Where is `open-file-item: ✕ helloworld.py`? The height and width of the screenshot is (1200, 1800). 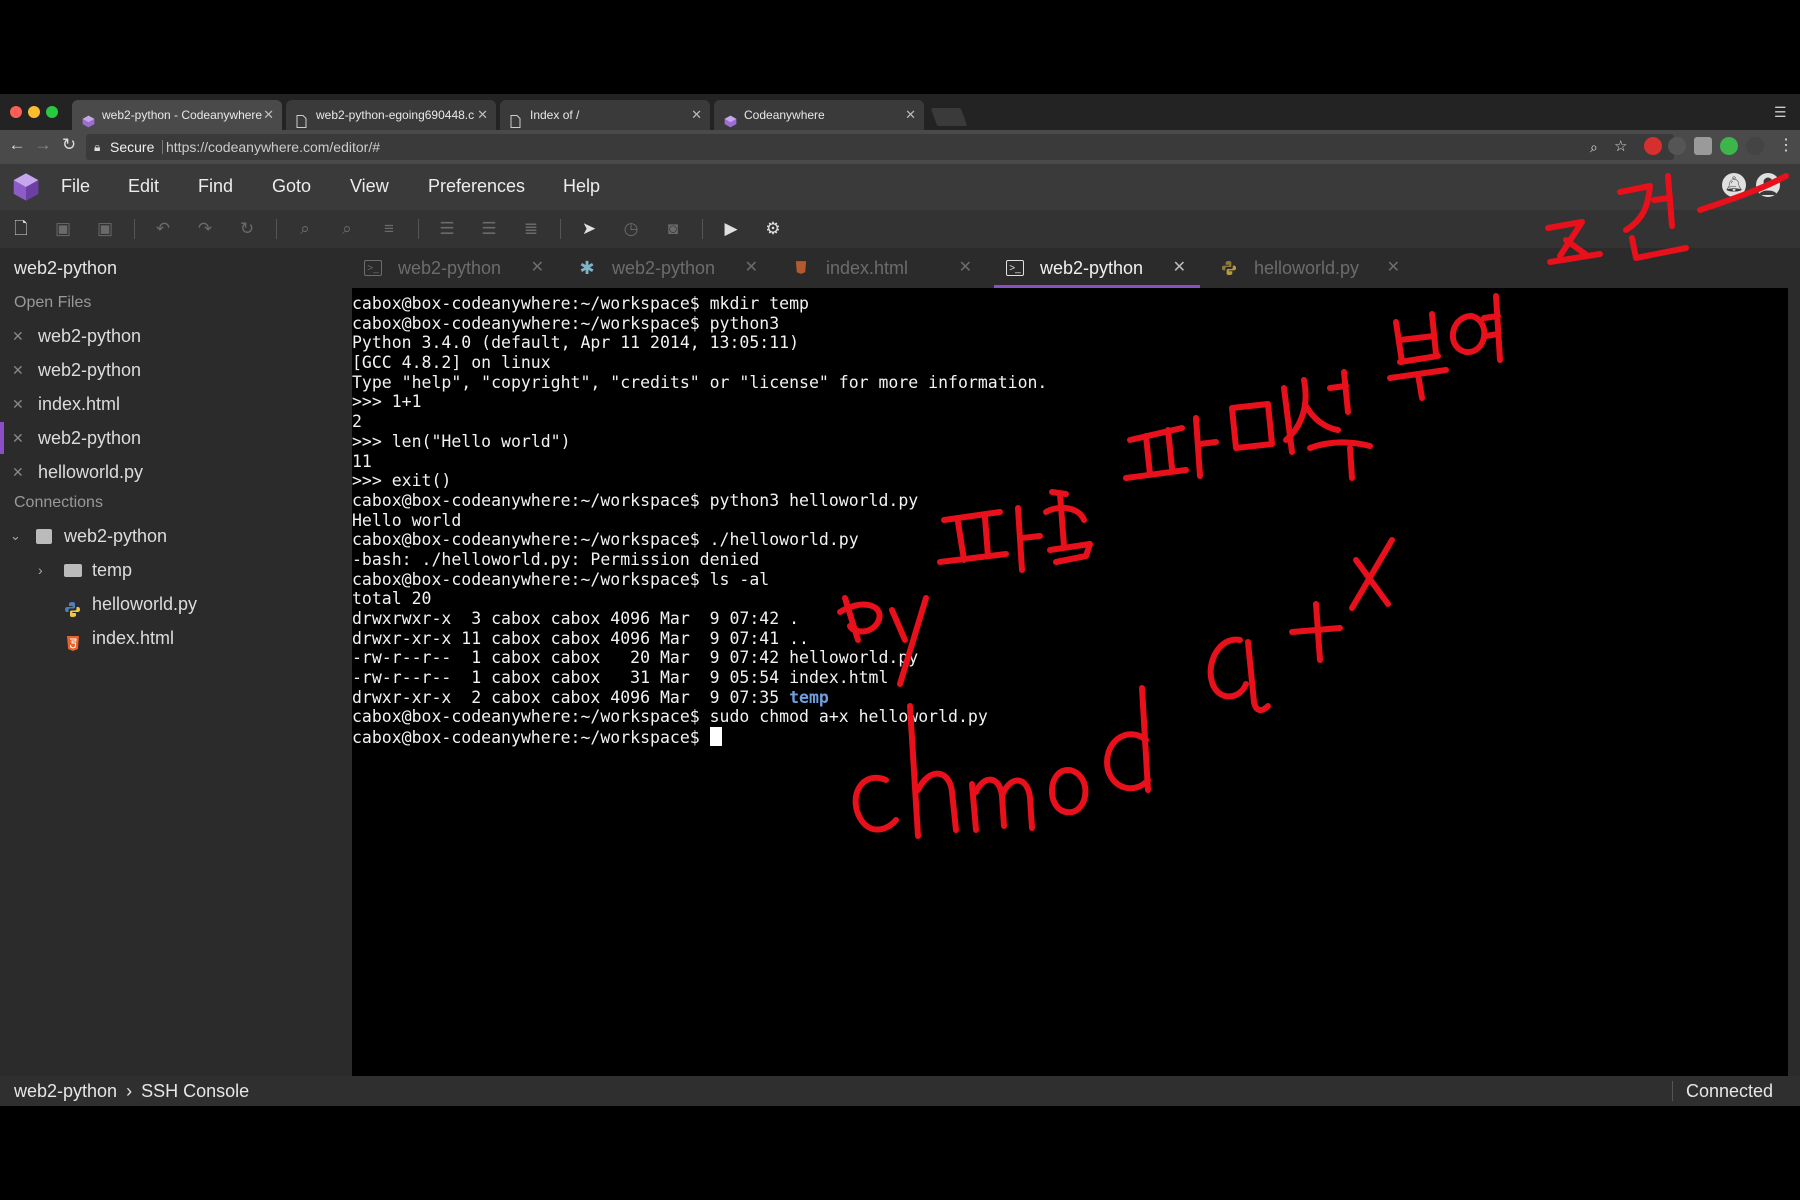 open-file-item: ✕ helloworld.py is located at coordinates (175, 472).